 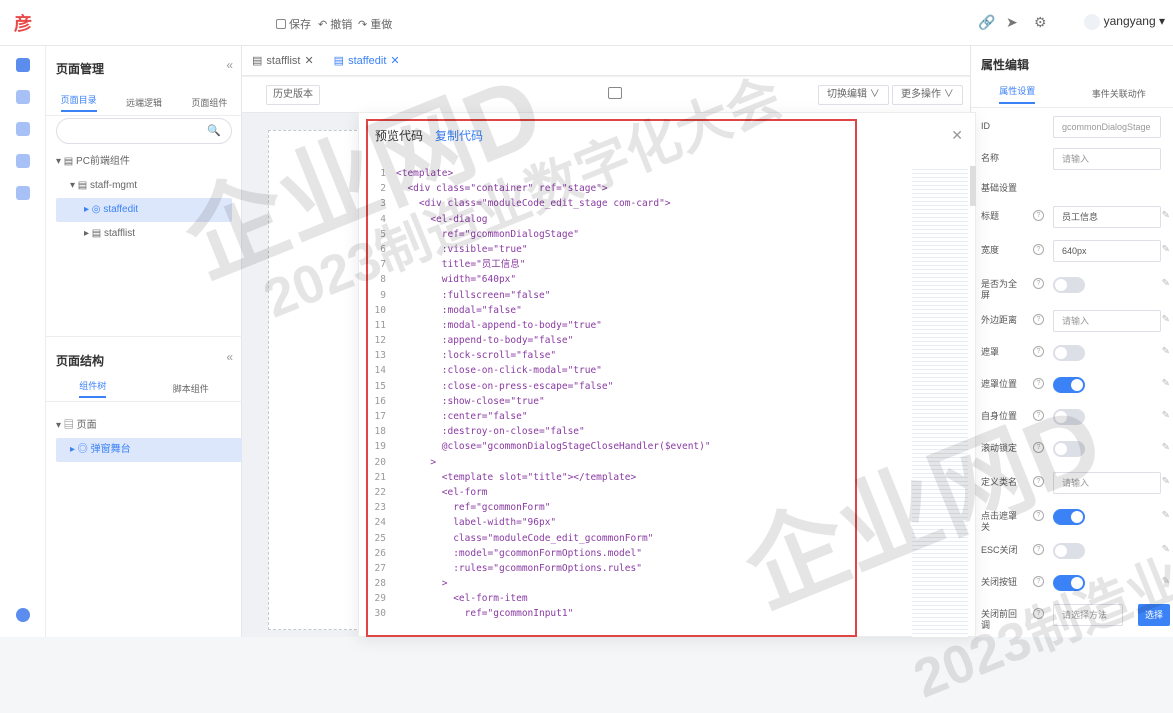 What do you see at coordinates (611, 522) in the screenshot?
I see `code-line: 24 label-width="96px"` at bounding box center [611, 522].